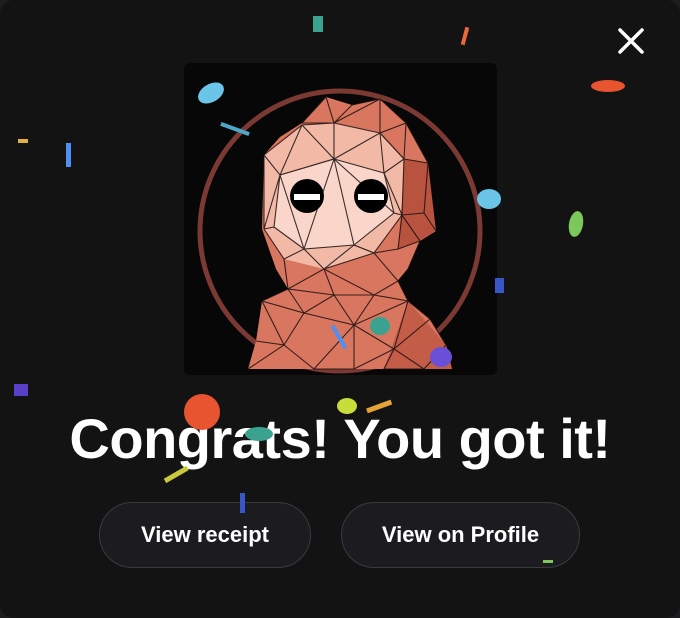  Describe the element at coordinates (205, 535) in the screenshot. I see `view-receipt-button: View receipt` at that location.